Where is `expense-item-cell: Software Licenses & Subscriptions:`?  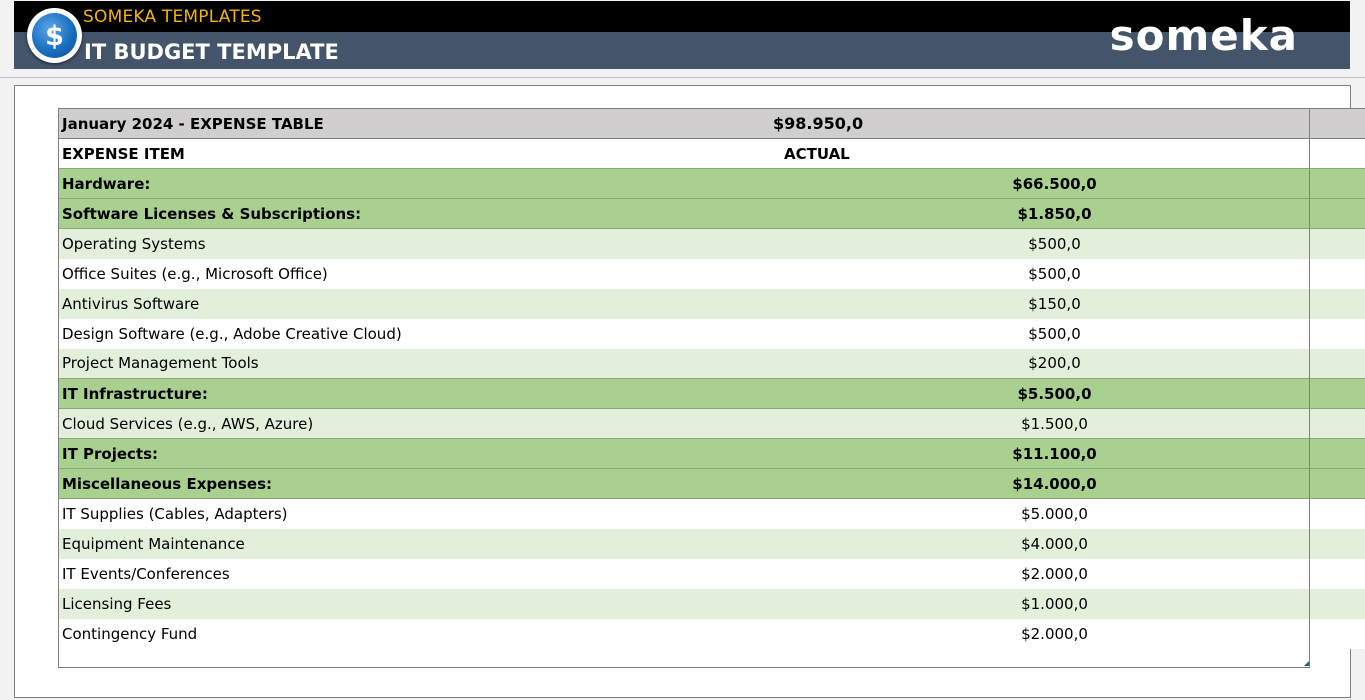
expense-item-cell: Software Licenses & Subscriptions: is located at coordinates (398, 213).